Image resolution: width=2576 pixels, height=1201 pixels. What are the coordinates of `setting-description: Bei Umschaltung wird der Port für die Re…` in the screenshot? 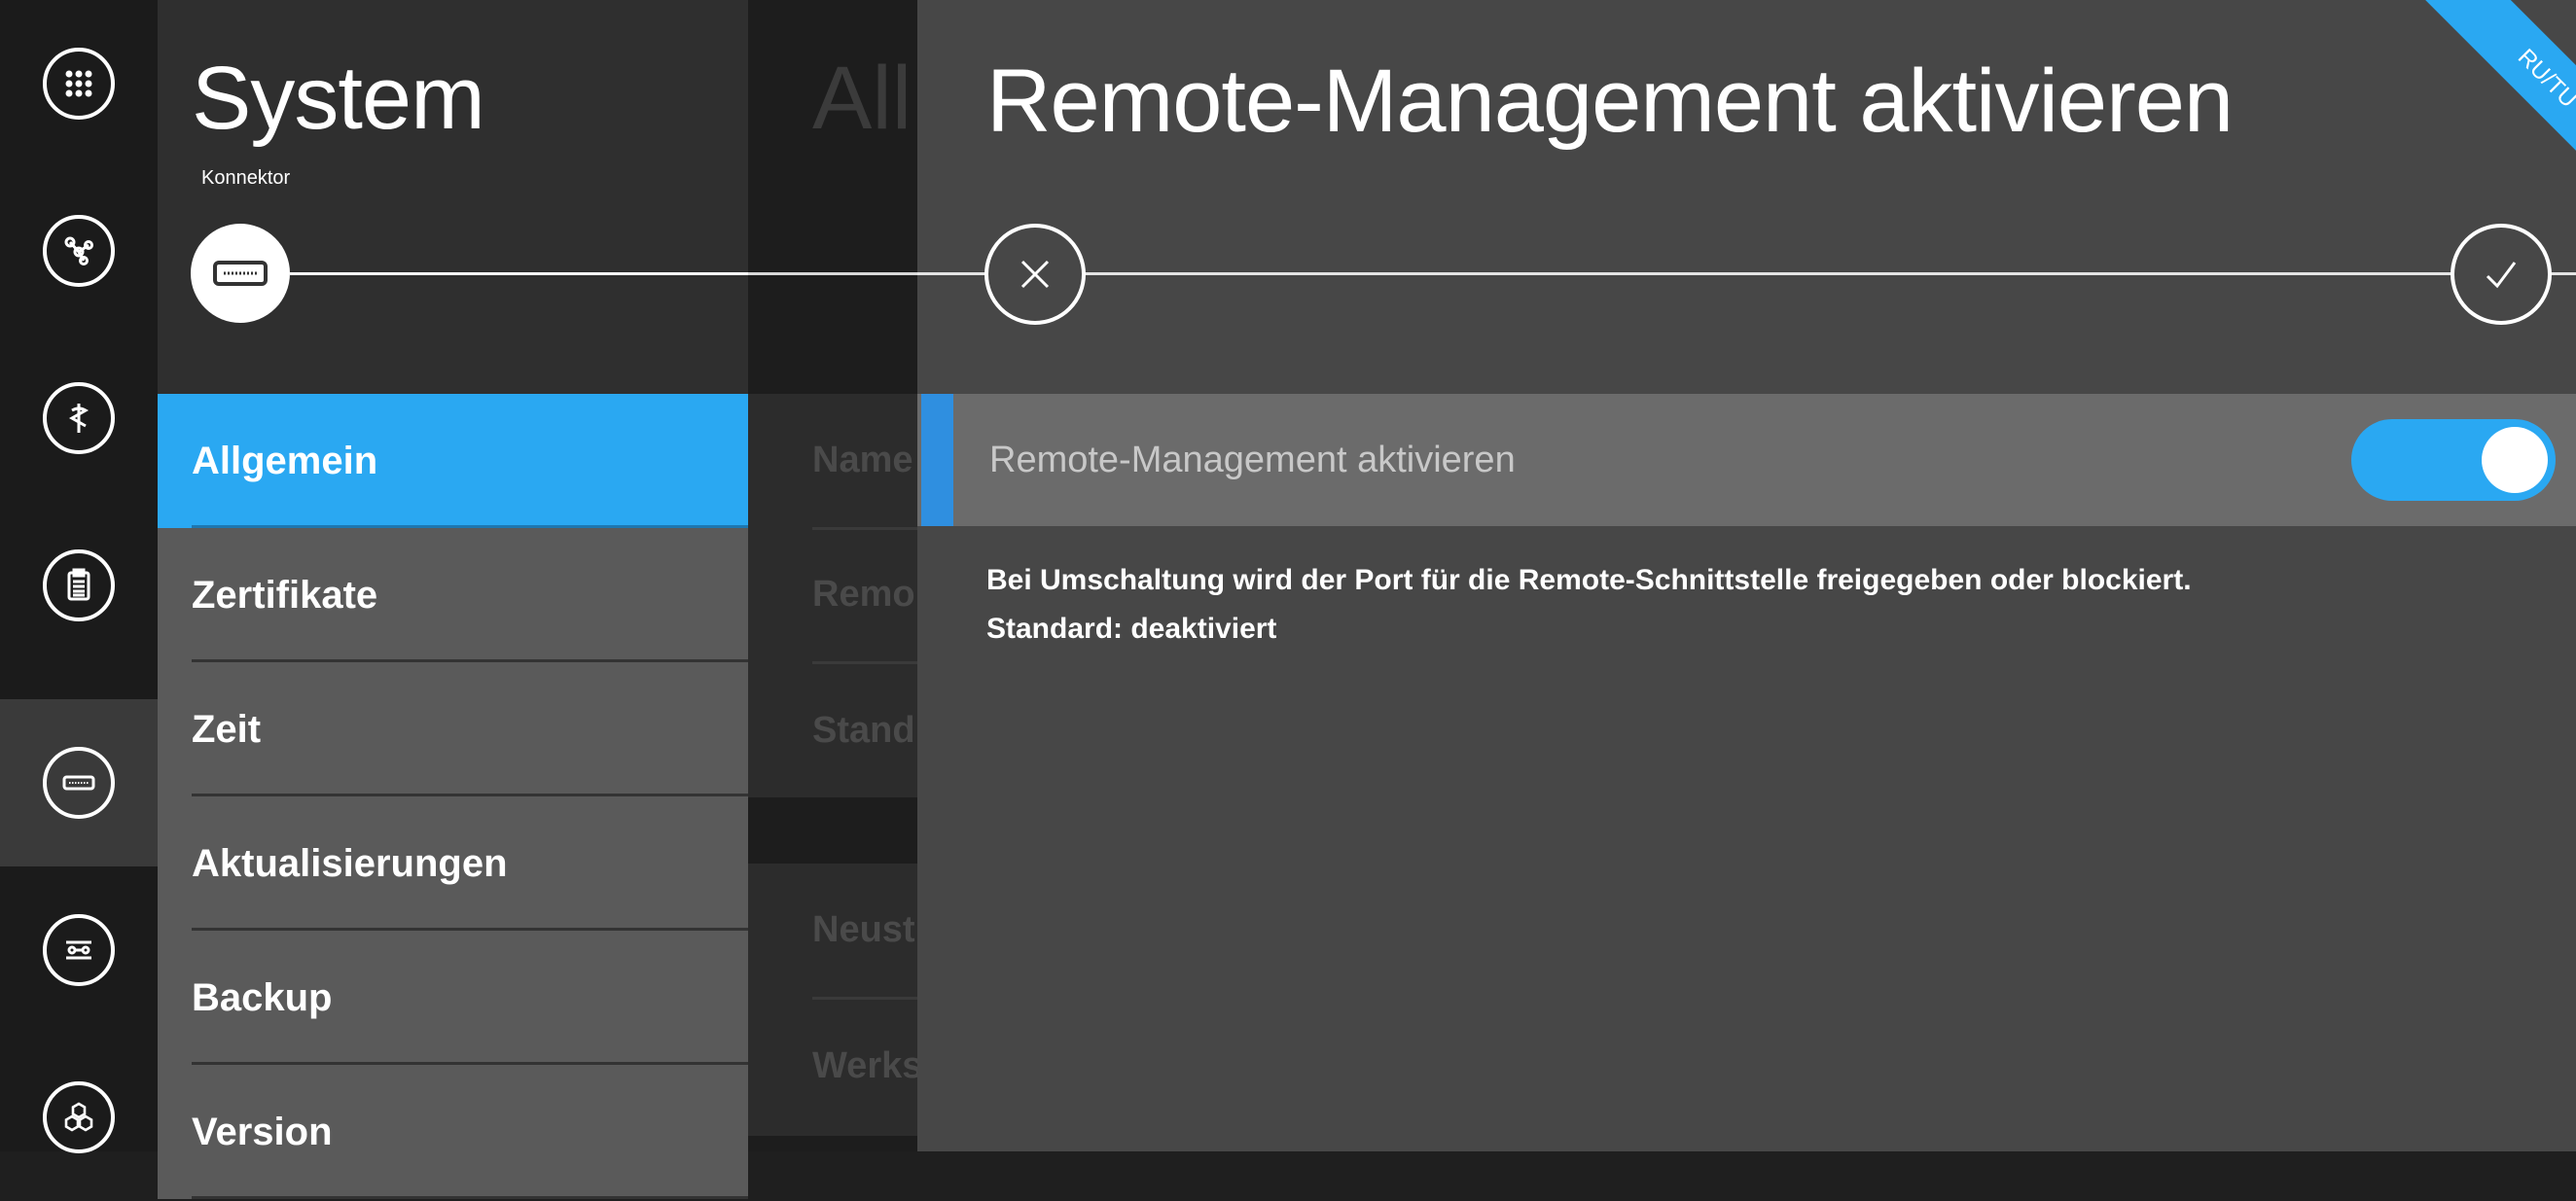 It's located at (1589, 604).